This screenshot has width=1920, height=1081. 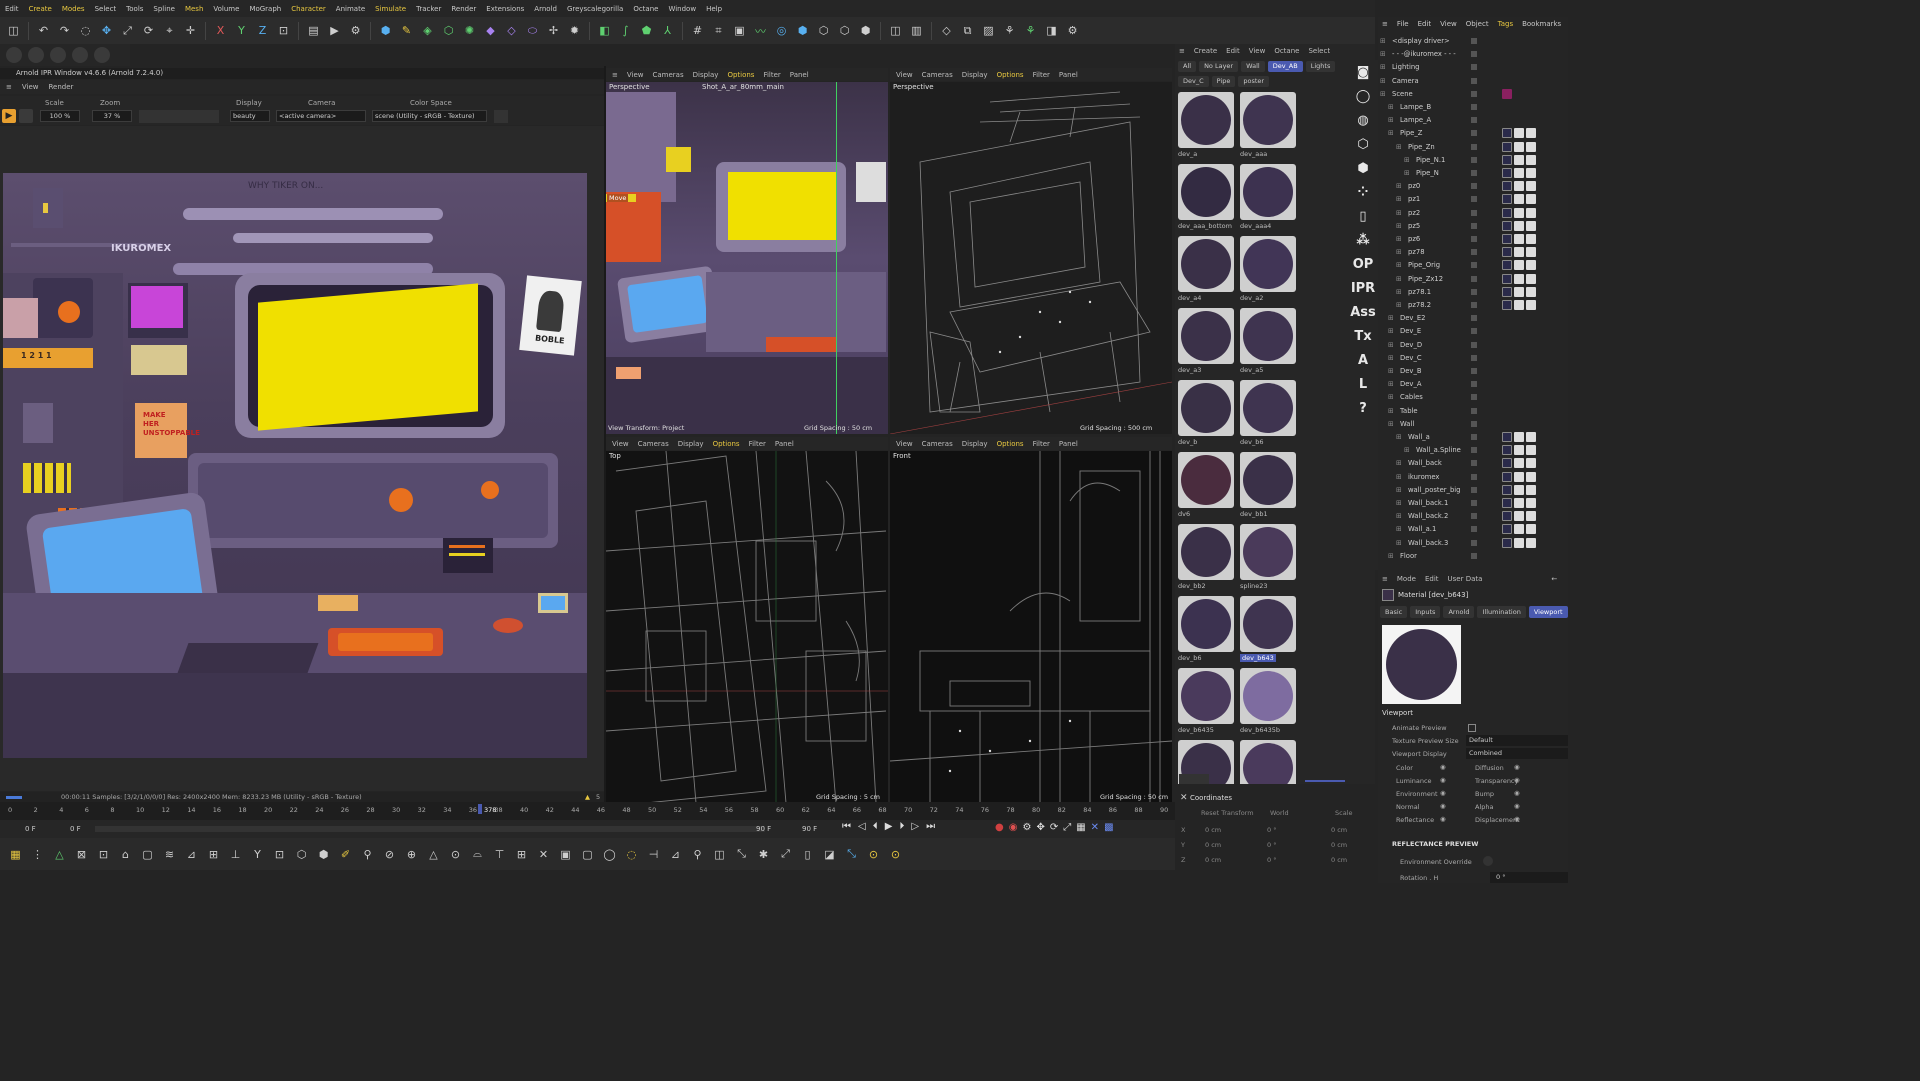 I want to click on trash-icon: ▯, so click(x=807, y=854).